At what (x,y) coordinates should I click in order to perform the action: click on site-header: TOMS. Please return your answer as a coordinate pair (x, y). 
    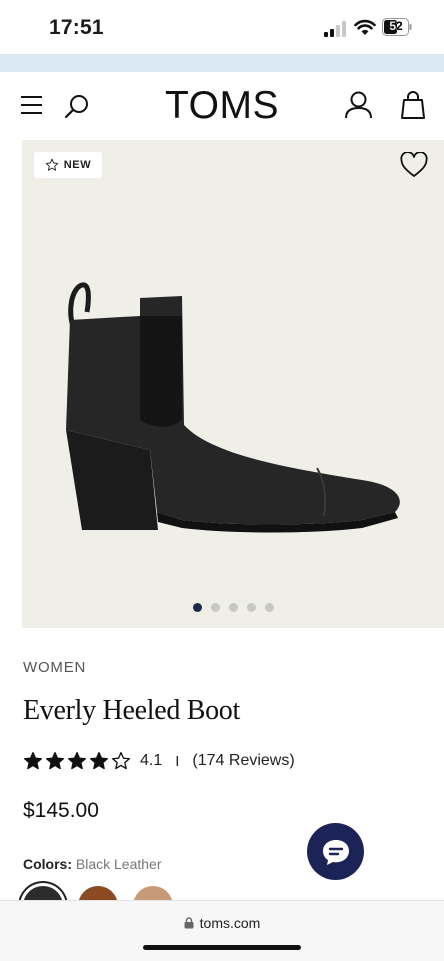
    Looking at the image, I should click on (222, 105).